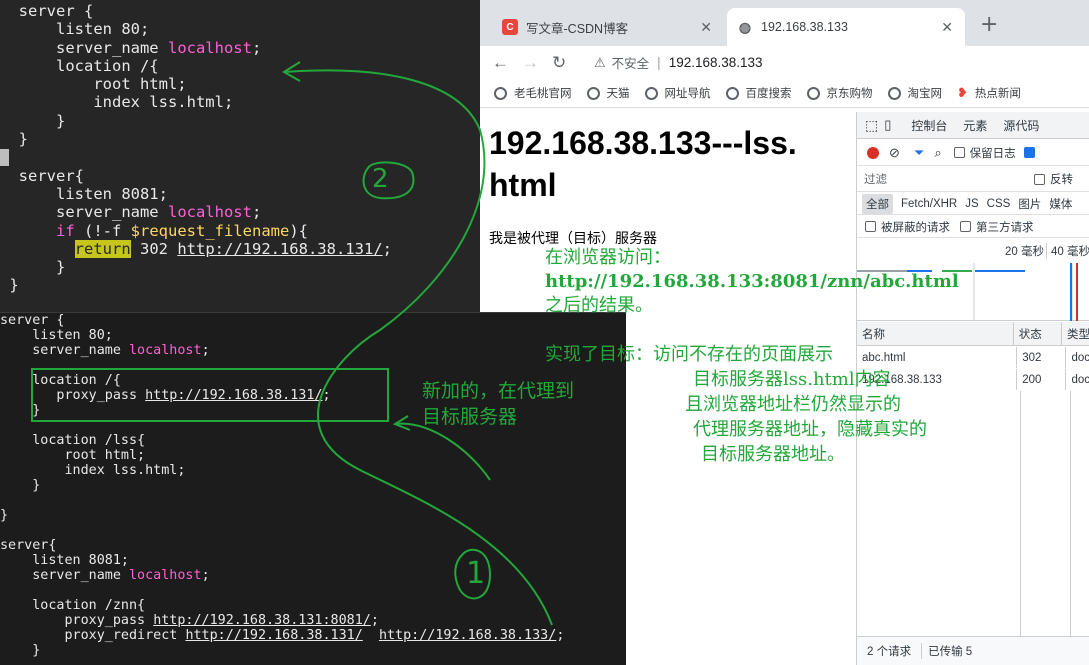  What do you see at coordinates (929, 125) in the screenshot?
I see `tab-console: 控制台` at bounding box center [929, 125].